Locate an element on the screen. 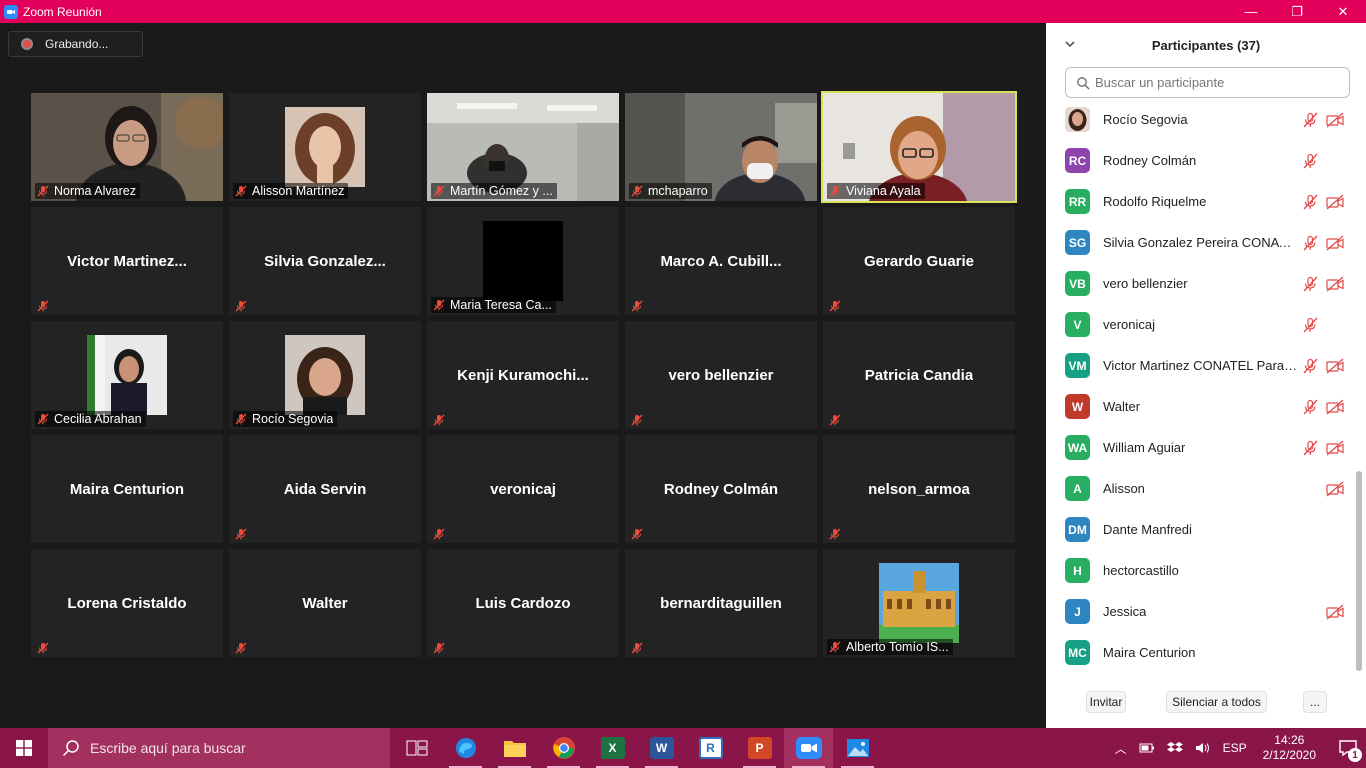 The height and width of the screenshot is (768, 1366). video-tile: Patricia Candia is located at coordinates (919, 375).